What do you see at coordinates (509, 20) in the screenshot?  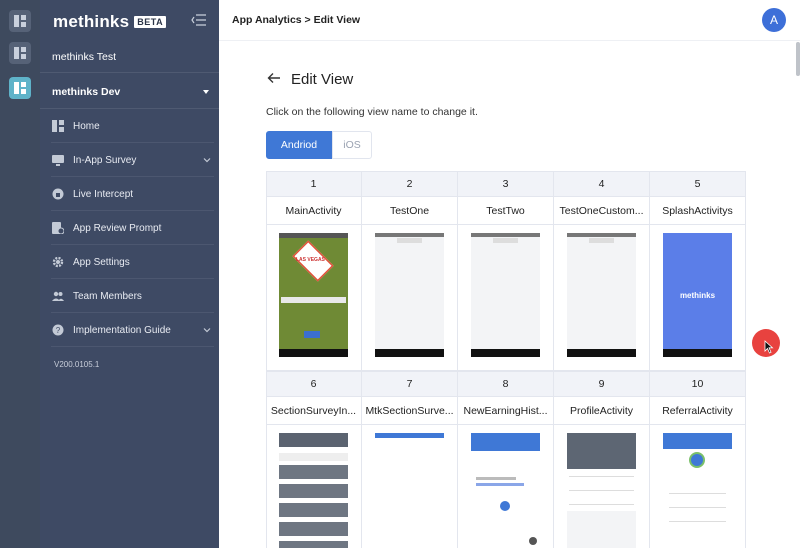 I see `top-bar: App Analytics > Edit View A` at bounding box center [509, 20].